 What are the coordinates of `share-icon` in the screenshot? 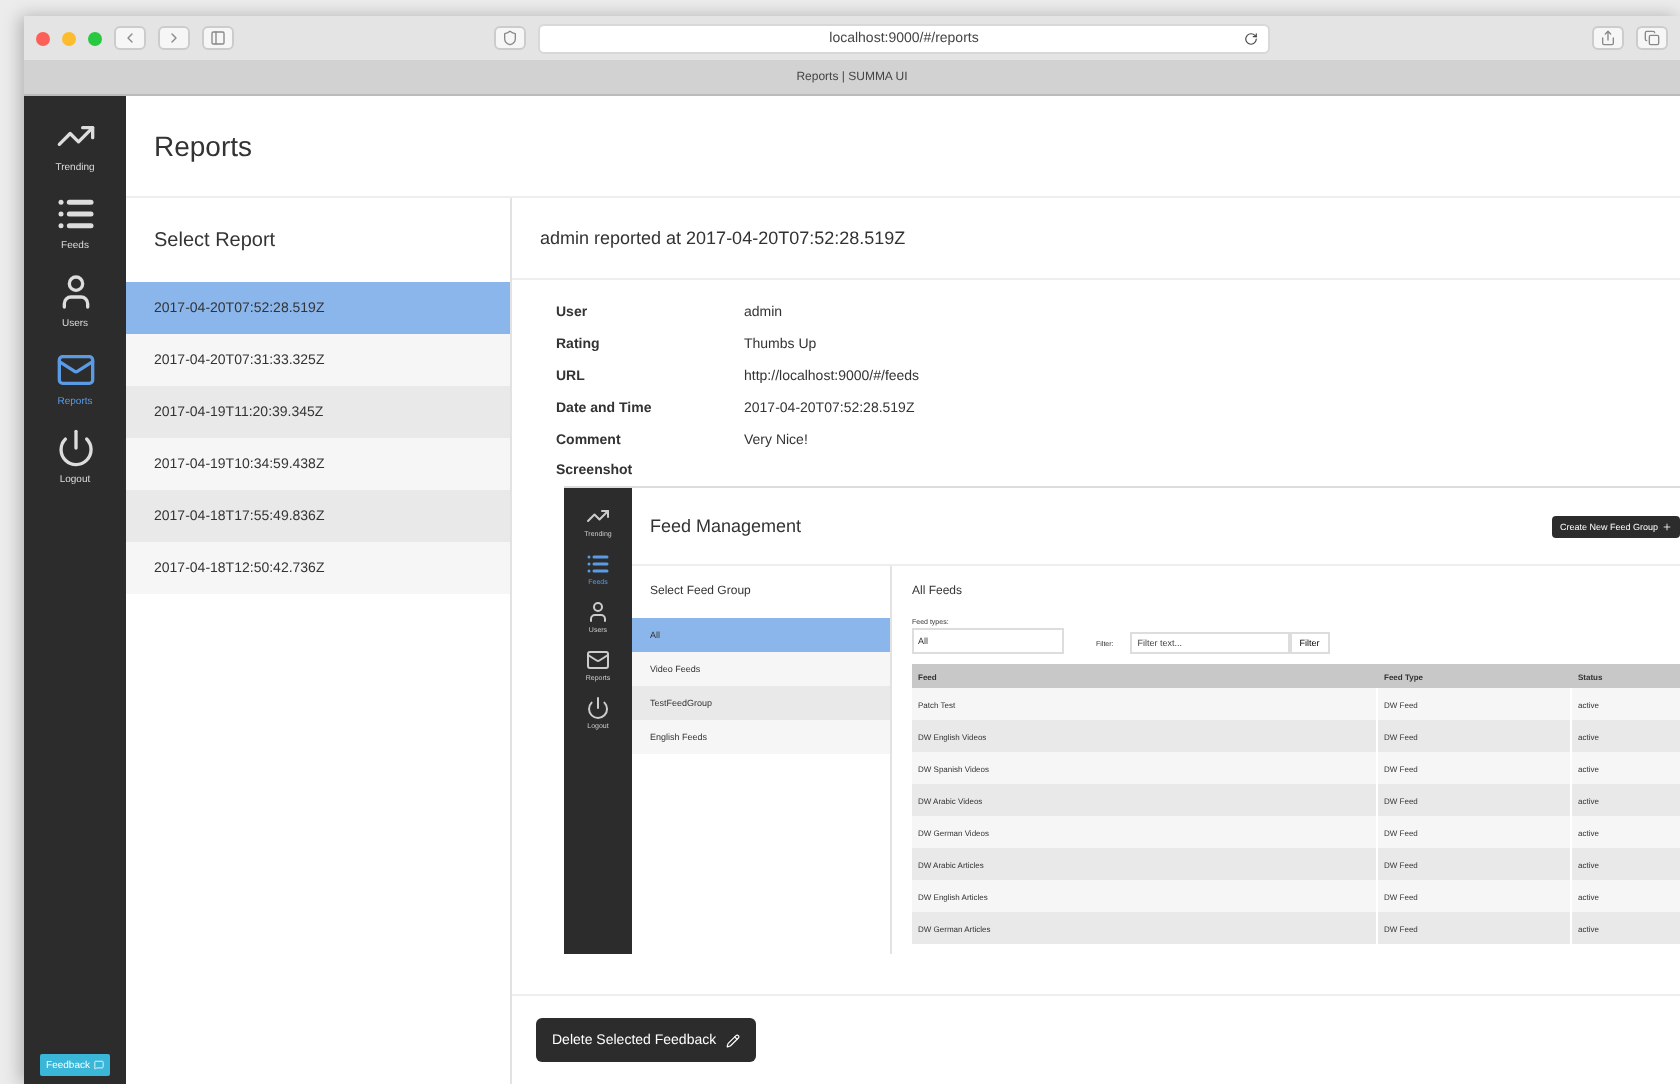 It's located at (1608, 38).